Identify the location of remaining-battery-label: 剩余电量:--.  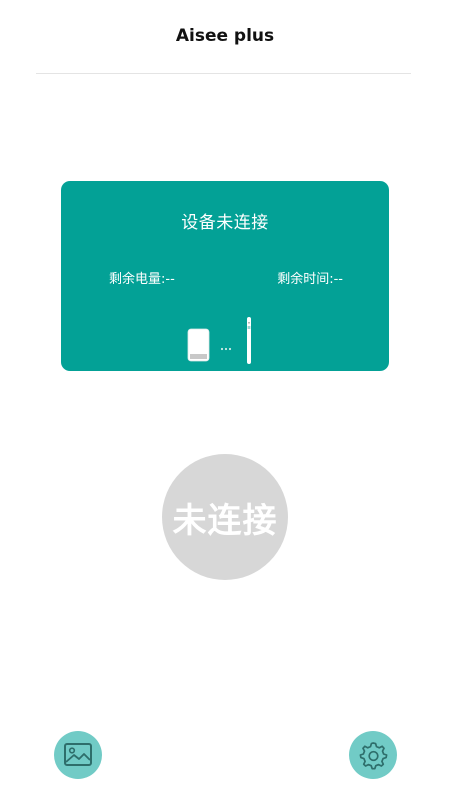
(142, 279).